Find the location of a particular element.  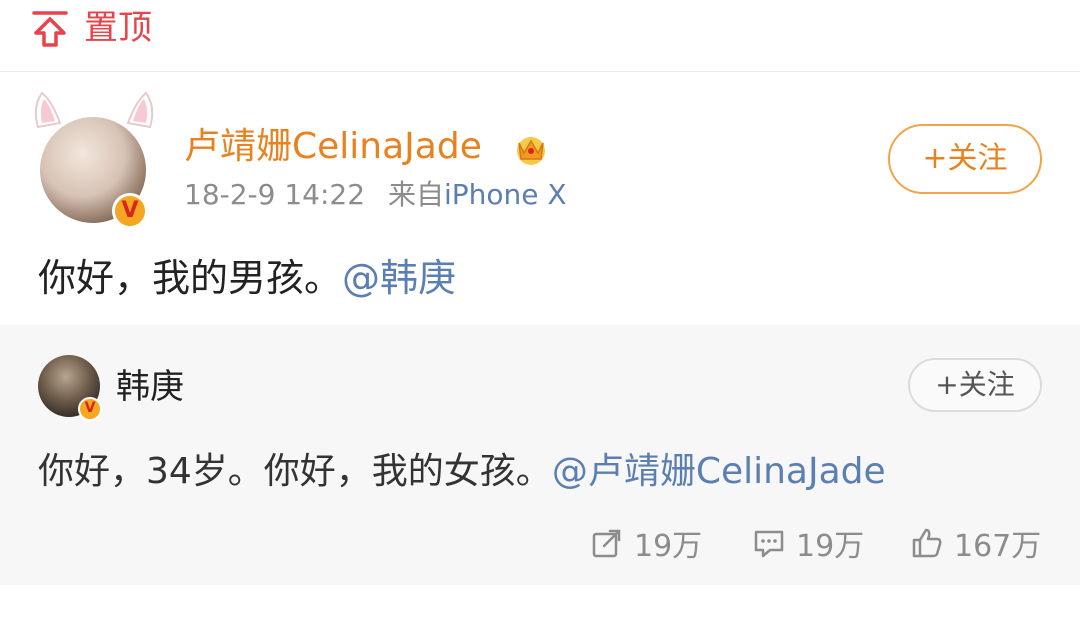

pin-top-icon is located at coordinates (50, 29).